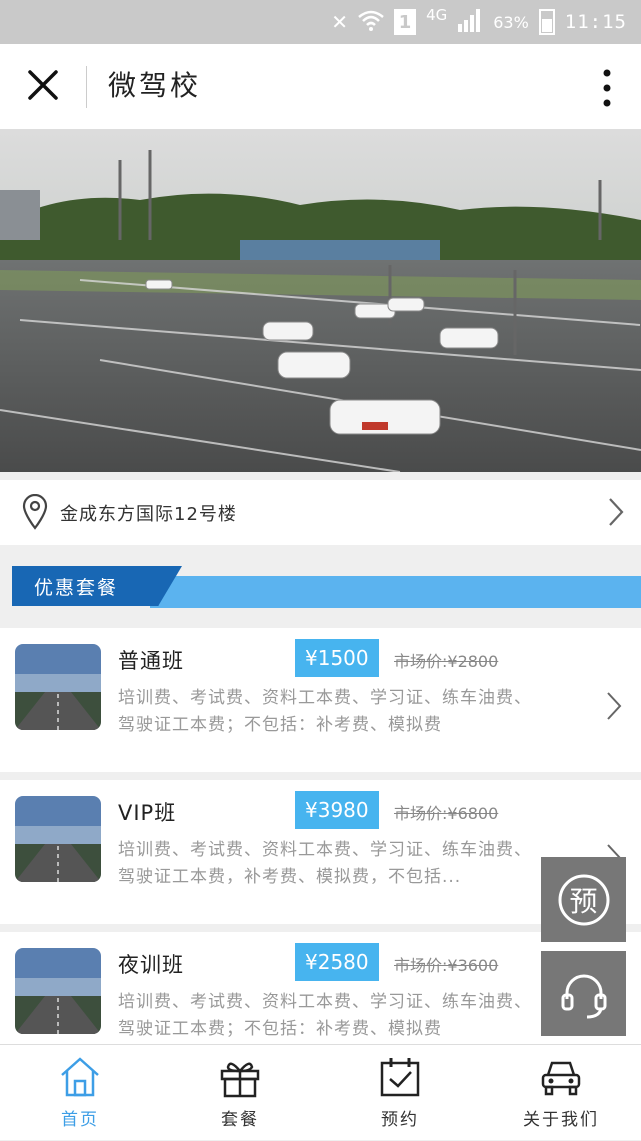 The width and height of the screenshot is (641, 1141). What do you see at coordinates (437, 15) in the screenshot?
I see `network-type: 4G` at bounding box center [437, 15].